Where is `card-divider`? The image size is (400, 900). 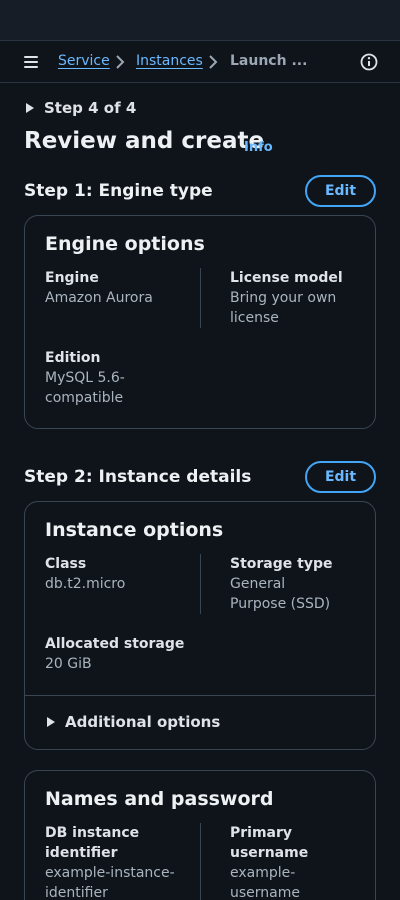 card-divider is located at coordinates (200, 695).